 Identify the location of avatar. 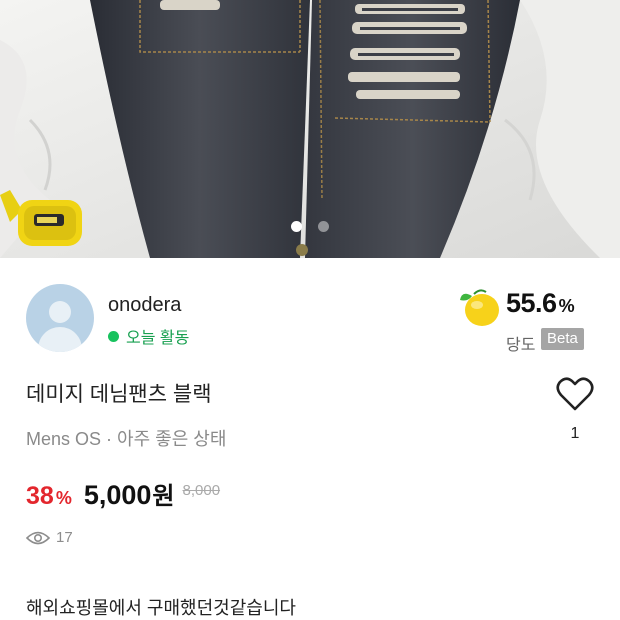
(60, 318).